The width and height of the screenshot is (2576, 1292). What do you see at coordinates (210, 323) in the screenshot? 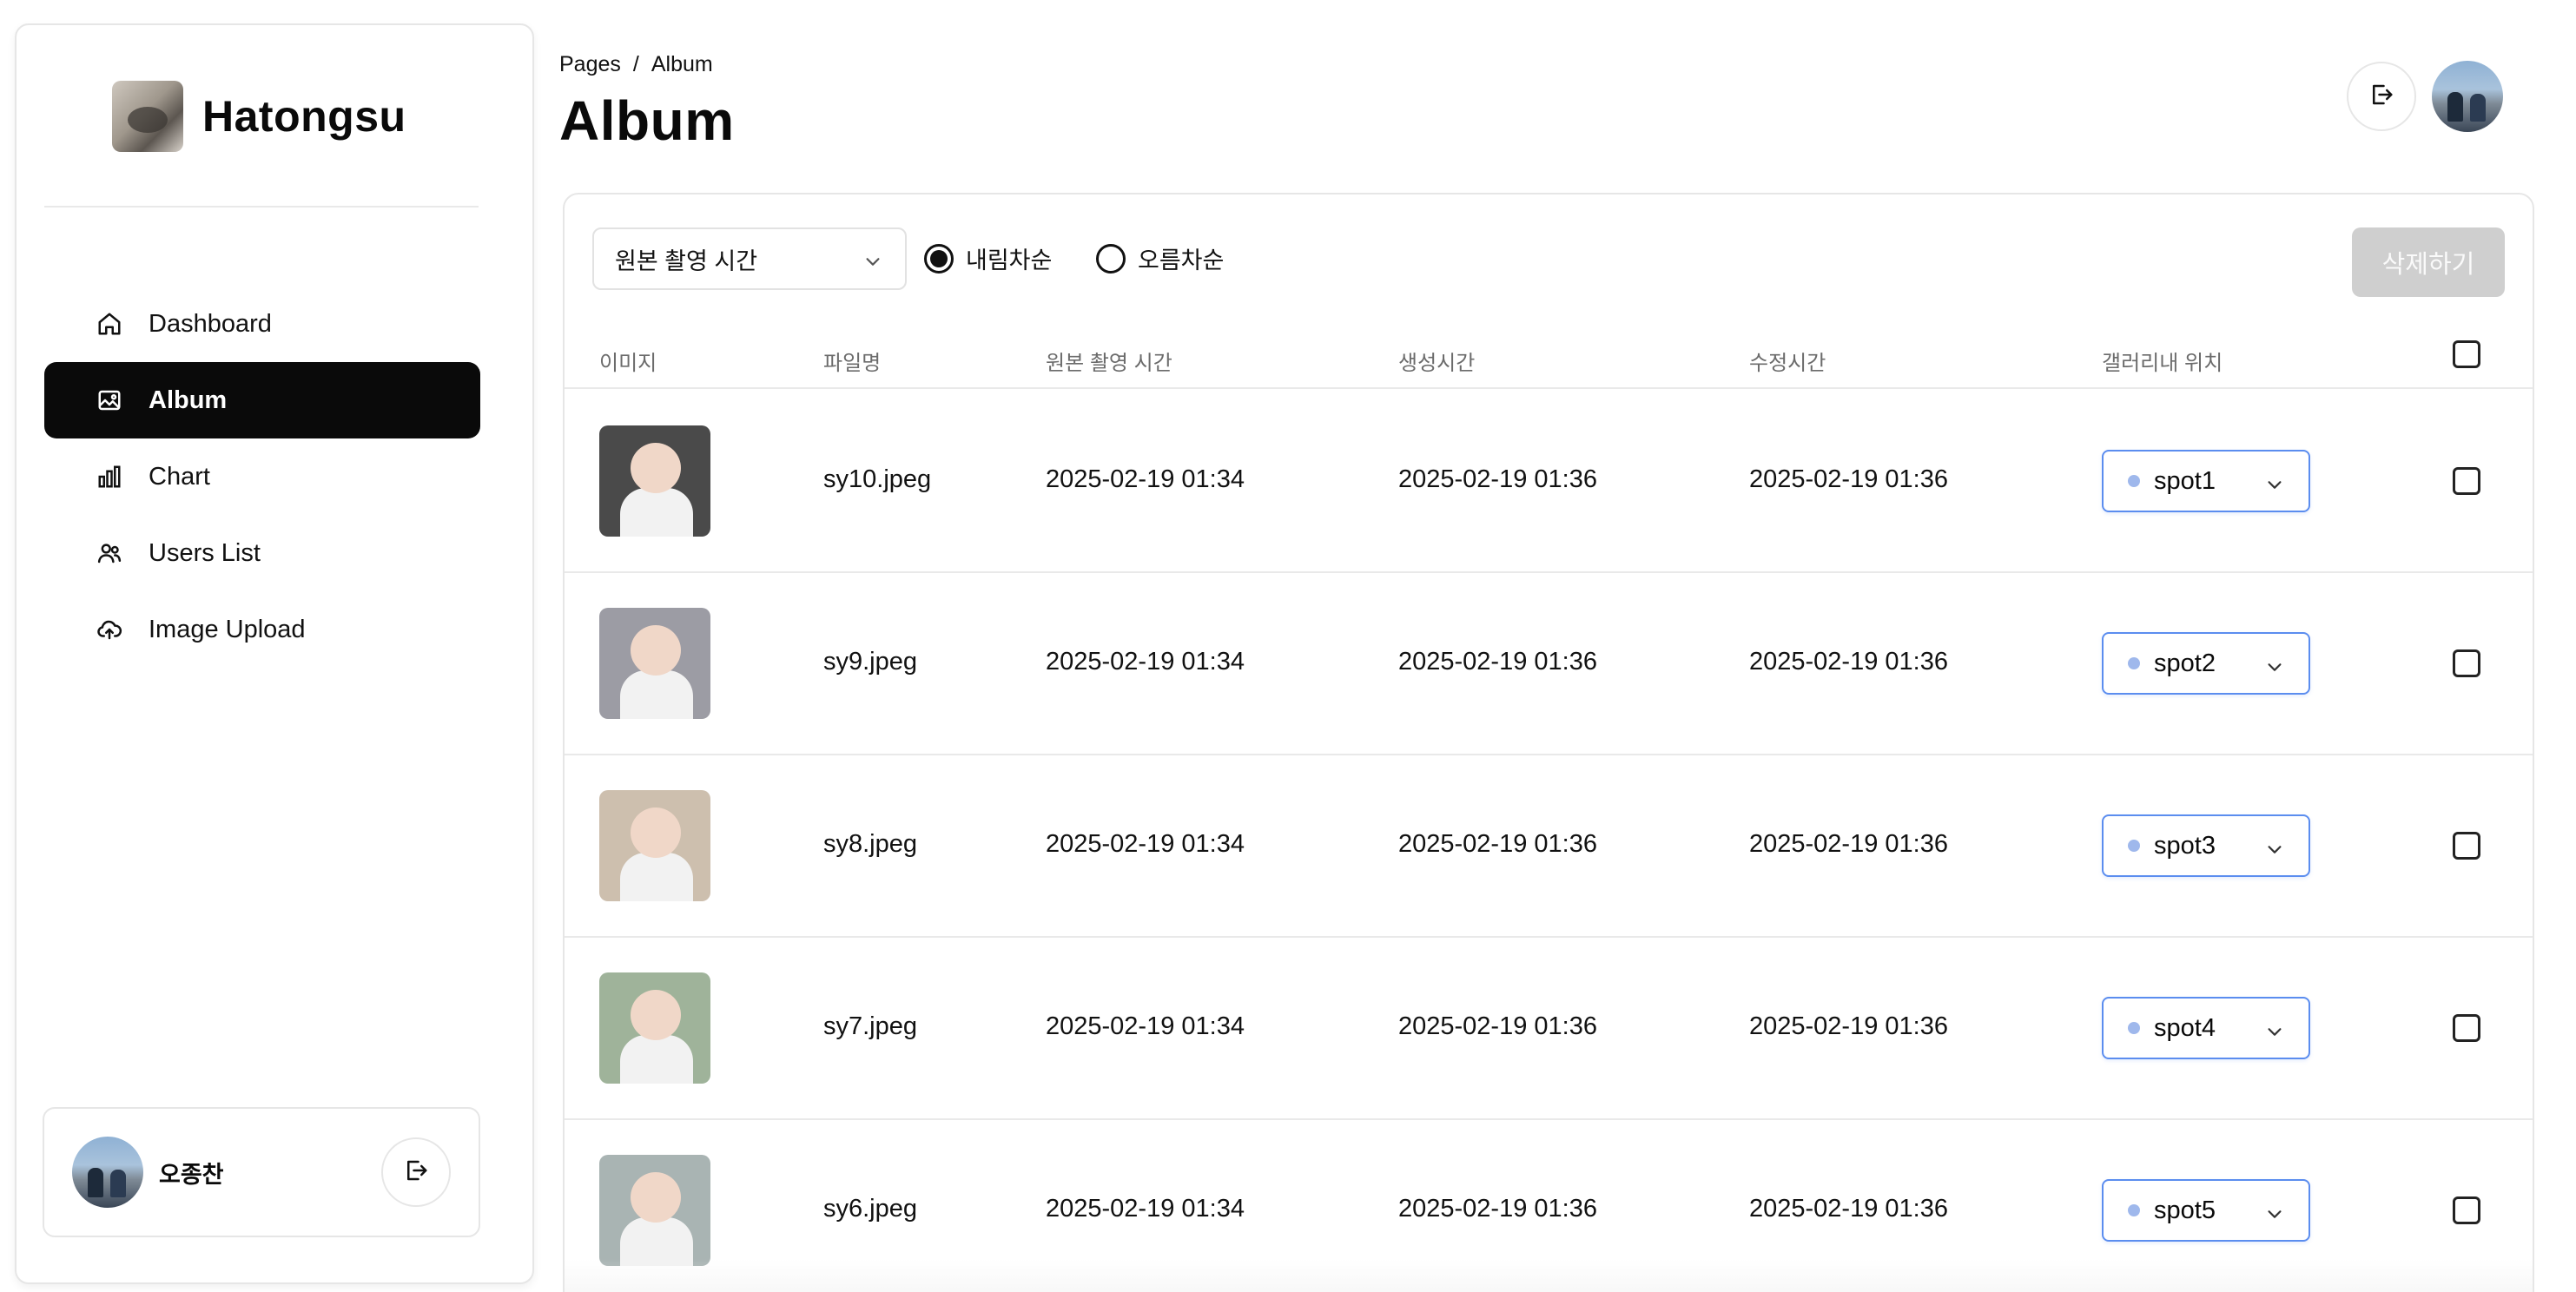
I see `sidebar-item-label: Dashboard` at bounding box center [210, 323].